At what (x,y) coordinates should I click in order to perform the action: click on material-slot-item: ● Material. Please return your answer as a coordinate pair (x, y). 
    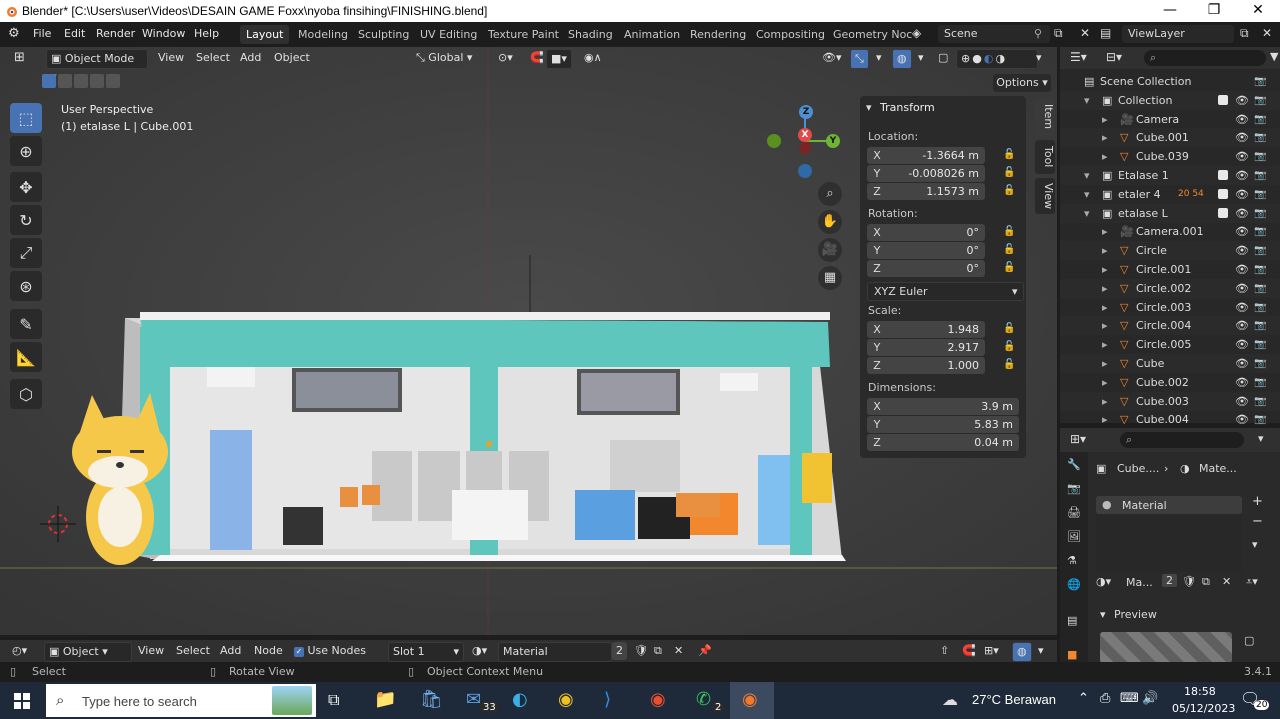
    Looking at the image, I should click on (1169, 505).